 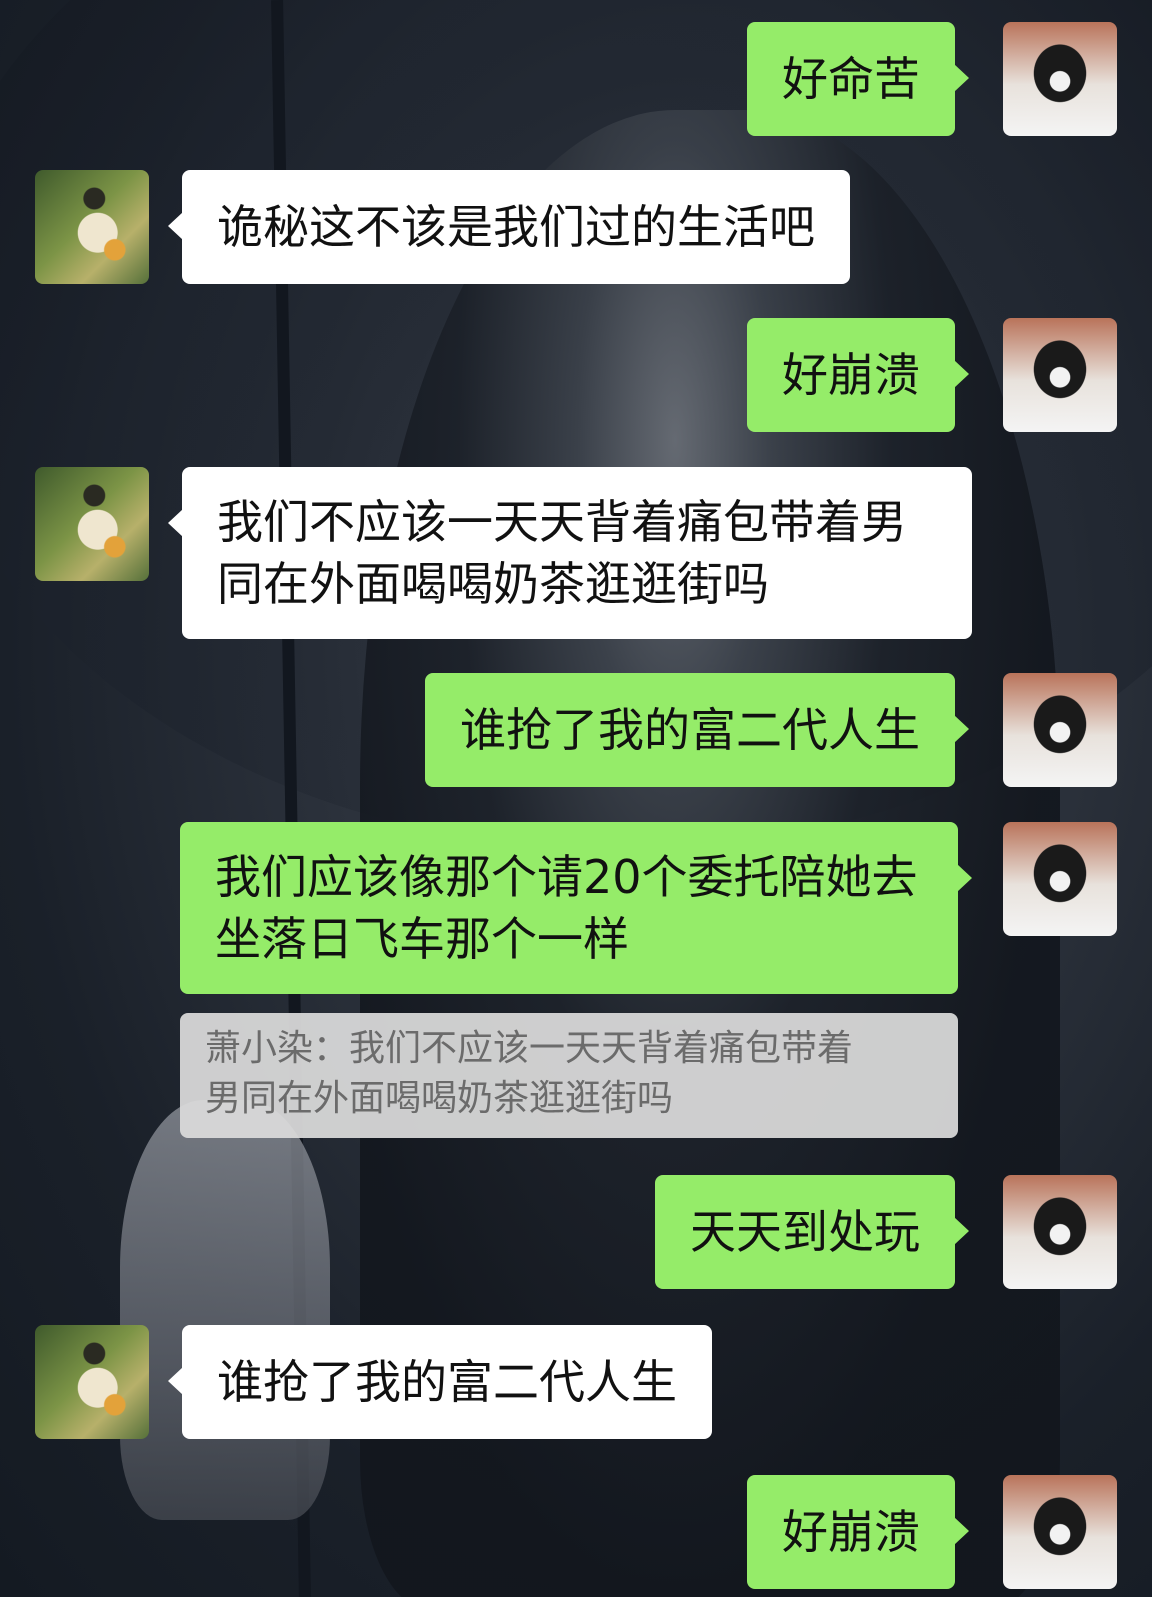 I want to click on message-bubble: 我们不应该一天天背着痛包带着男 同在外面喝喝奶茶逛逛街吗, so click(x=570, y=553).